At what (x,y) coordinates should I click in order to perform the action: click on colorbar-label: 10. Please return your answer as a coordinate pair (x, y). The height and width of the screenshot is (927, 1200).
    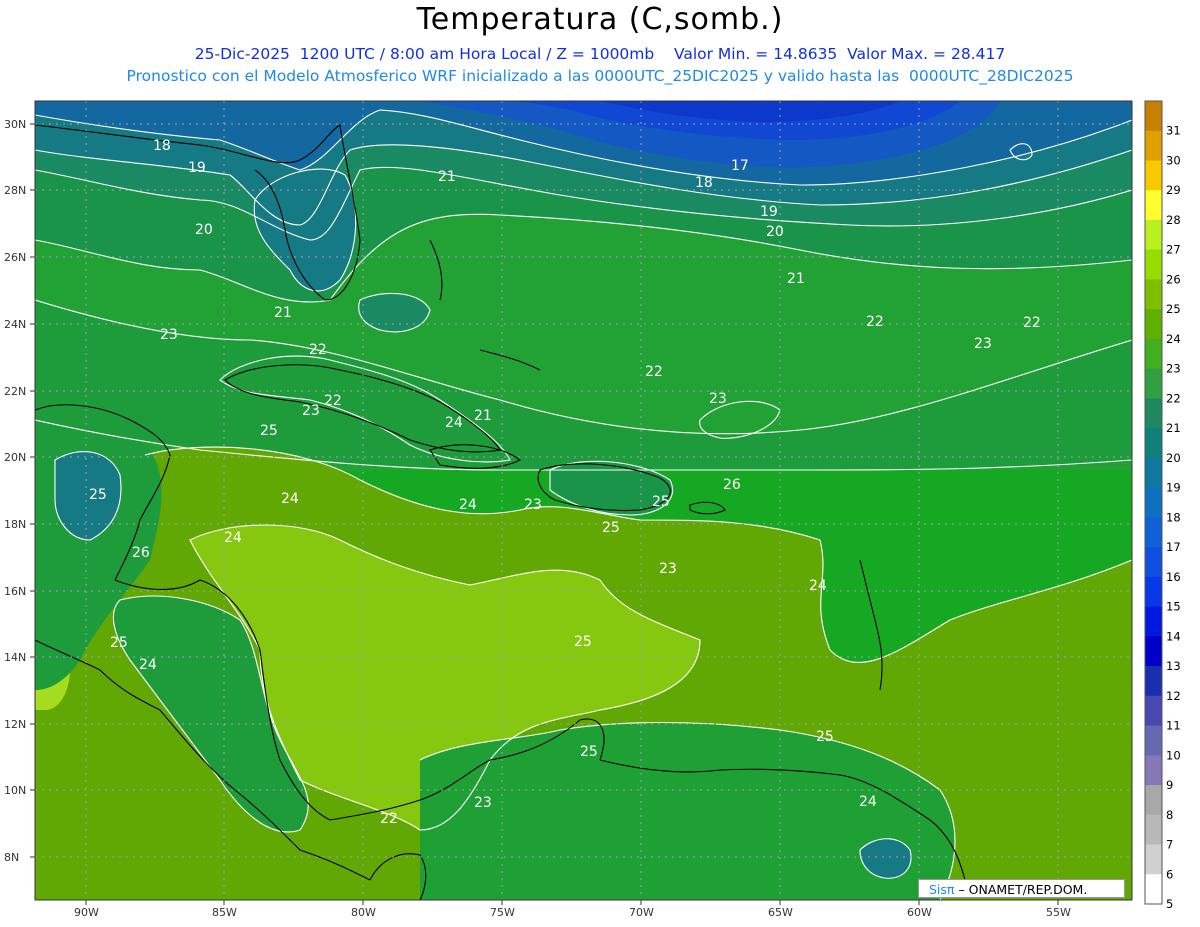
    Looking at the image, I should click on (1173, 755).